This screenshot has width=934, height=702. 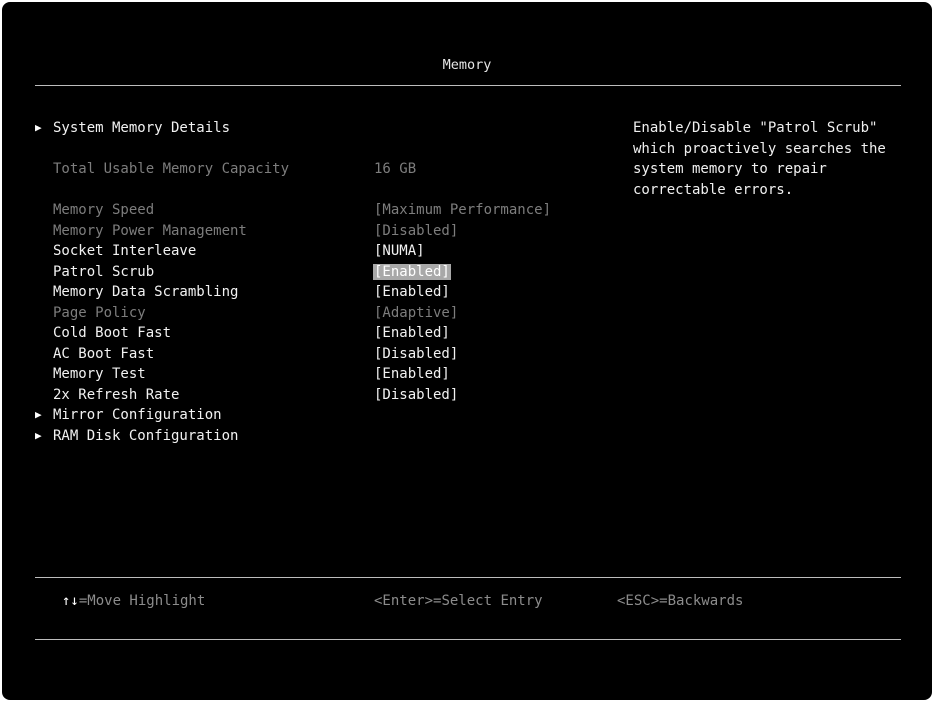 I want to click on menu-item-value: [NUMA], so click(x=399, y=251).